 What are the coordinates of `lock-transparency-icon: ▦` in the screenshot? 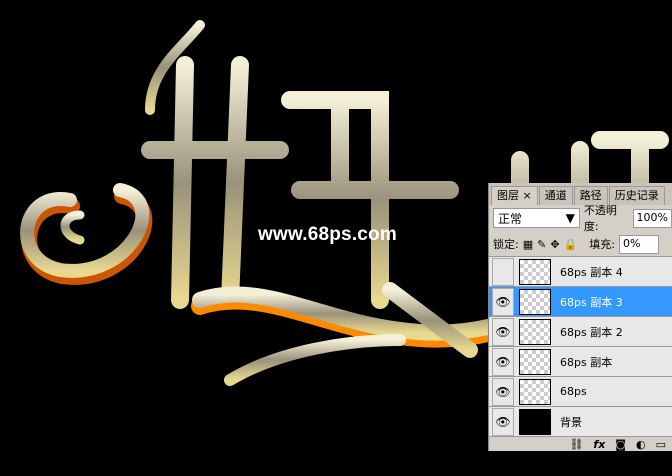 It's located at (528, 244).